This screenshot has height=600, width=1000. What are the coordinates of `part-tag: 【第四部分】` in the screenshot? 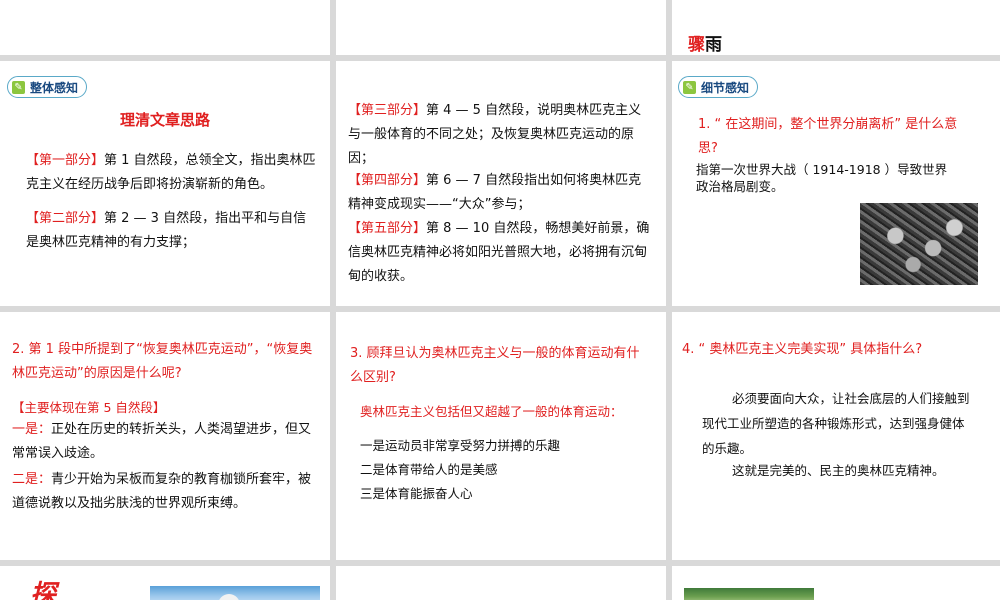 It's located at (387, 180).